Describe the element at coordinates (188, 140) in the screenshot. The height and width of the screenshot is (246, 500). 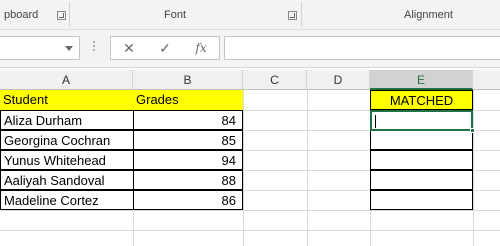
I see `grade-cell: 85` at that location.